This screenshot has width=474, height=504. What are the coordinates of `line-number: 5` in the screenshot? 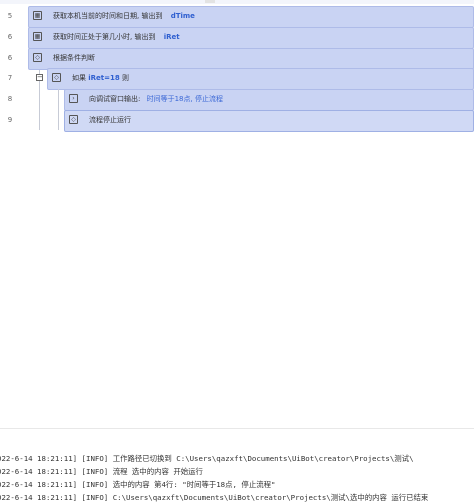 It's located at (10, 16).